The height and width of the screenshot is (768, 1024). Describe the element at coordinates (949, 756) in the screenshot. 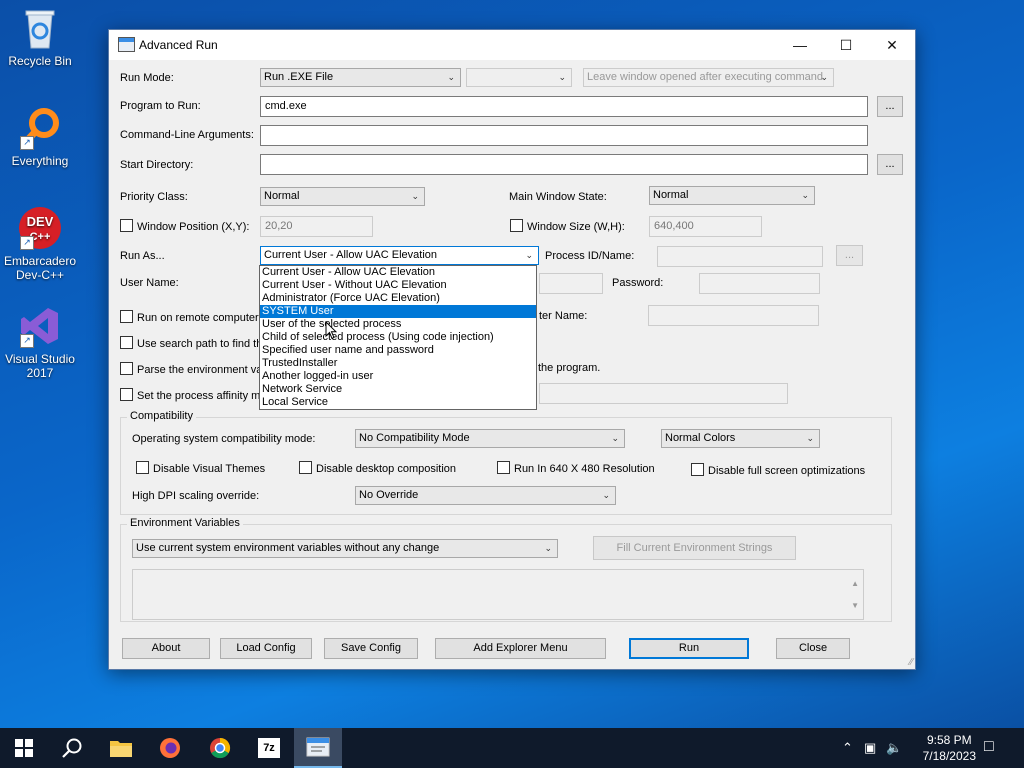

I see `clock-date: 7/18/2023` at that location.